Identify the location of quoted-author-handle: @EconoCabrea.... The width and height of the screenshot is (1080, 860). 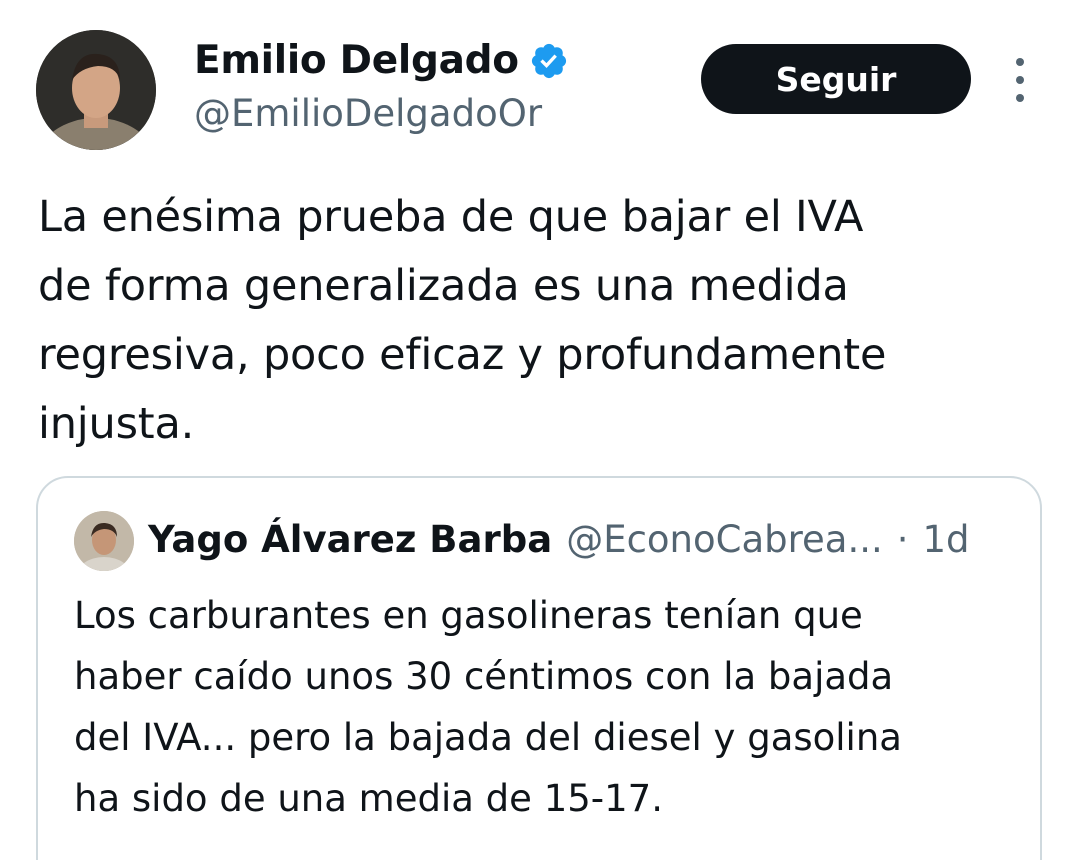
(724, 539).